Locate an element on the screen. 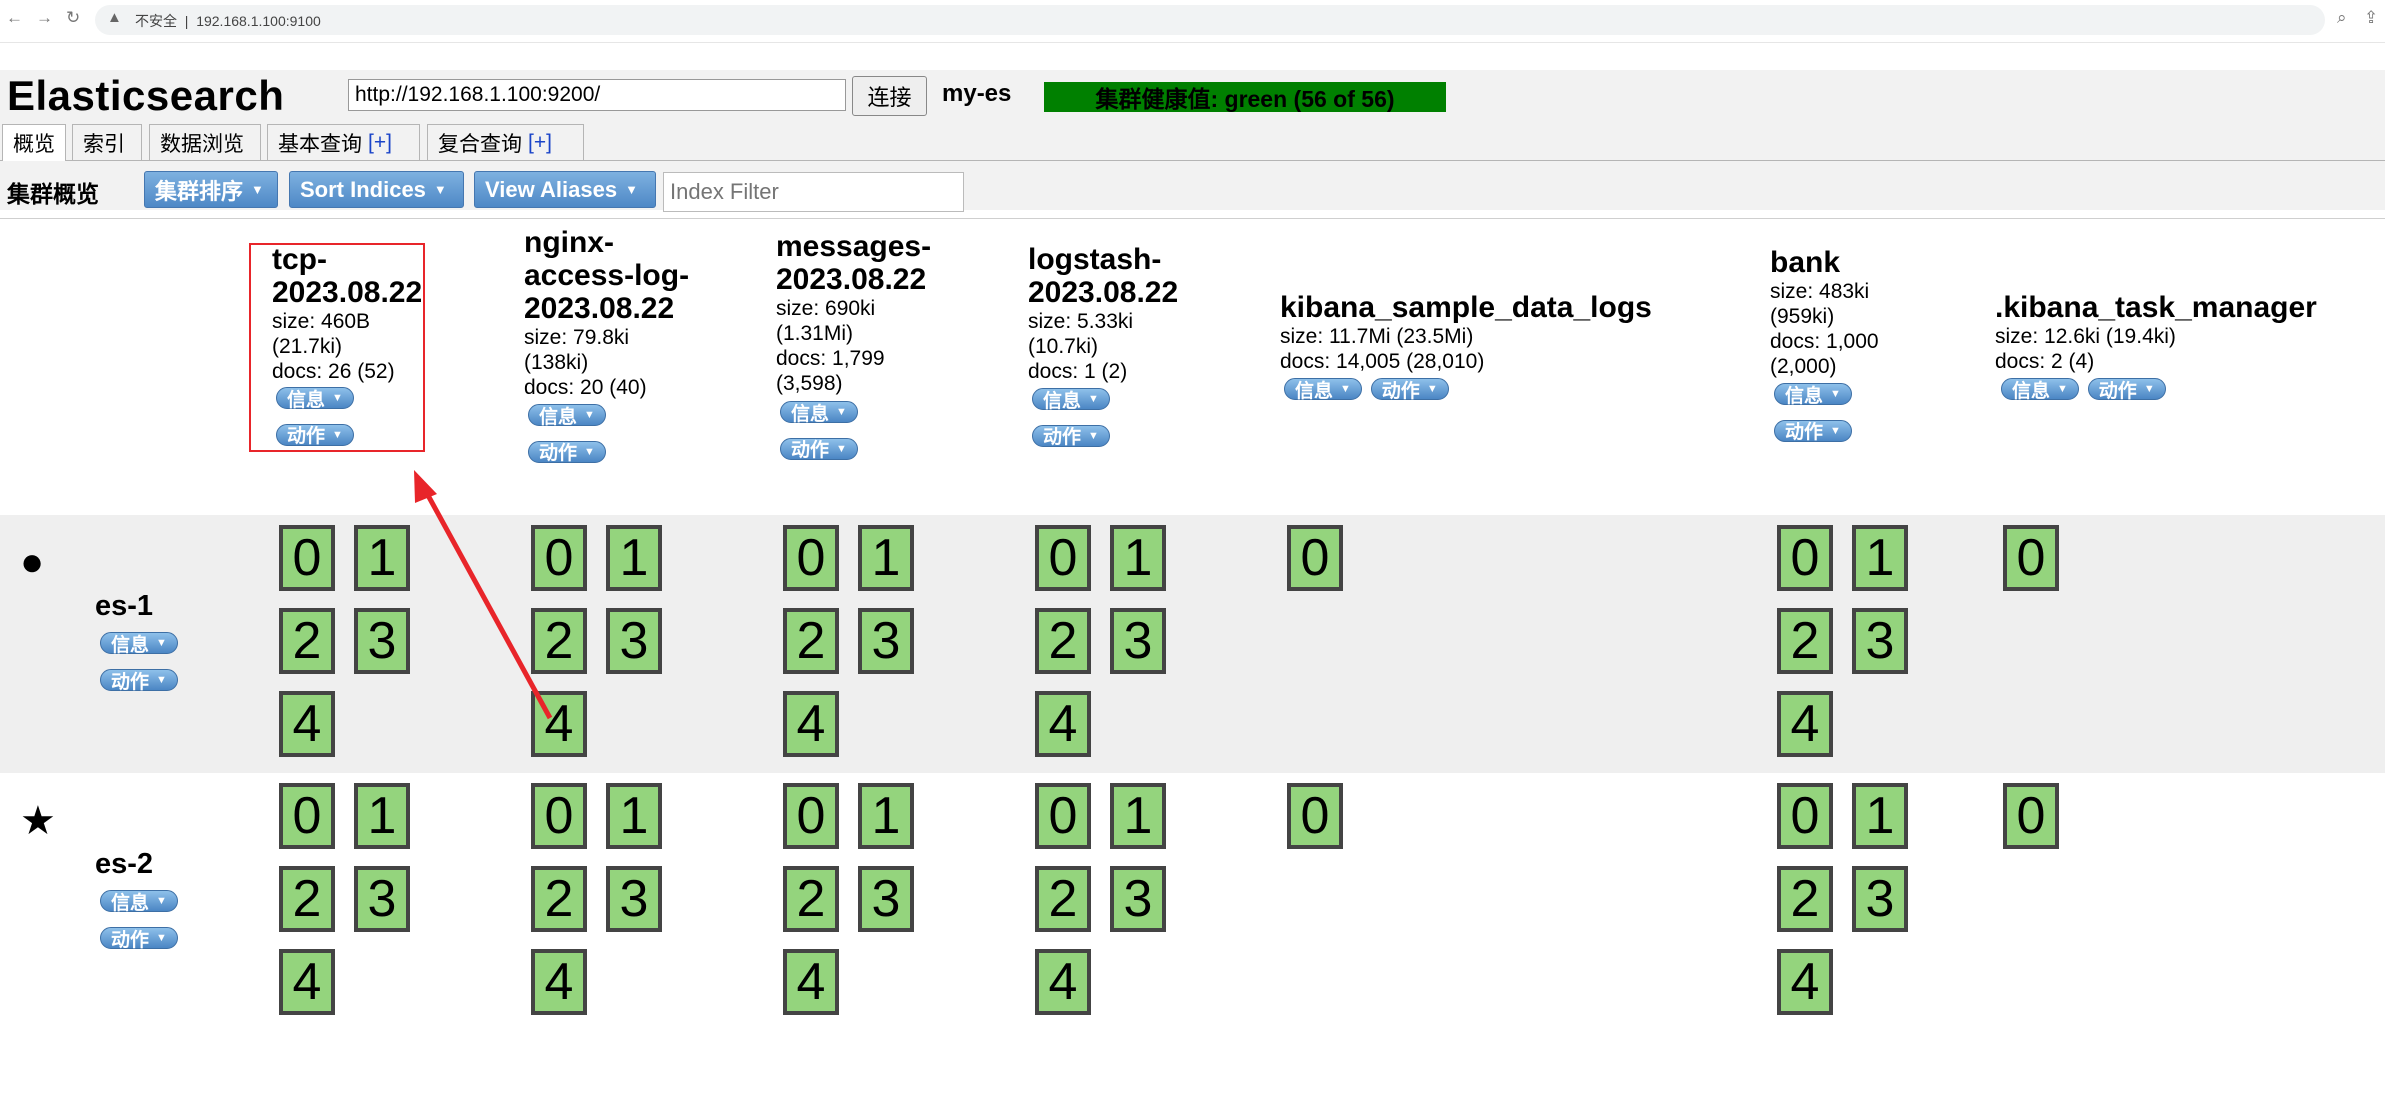 The image size is (2385, 1103). arrow-head-icon is located at coordinates (425, 486).